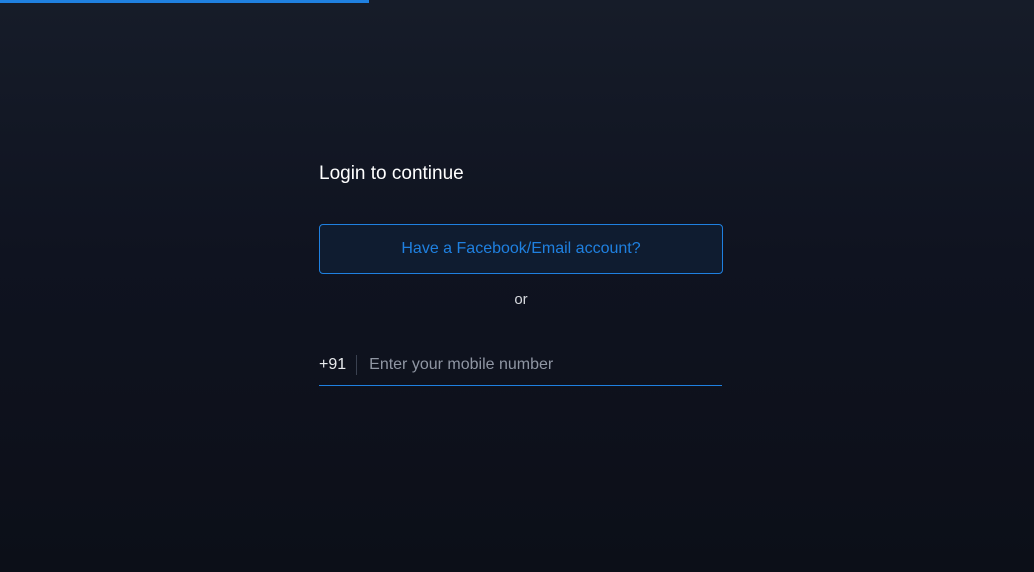 This screenshot has height=572, width=1034. What do you see at coordinates (521, 249) in the screenshot?
I see `facebook-email-login-button: Have a Facebook/Email account?` at bounding box center [521, 249].